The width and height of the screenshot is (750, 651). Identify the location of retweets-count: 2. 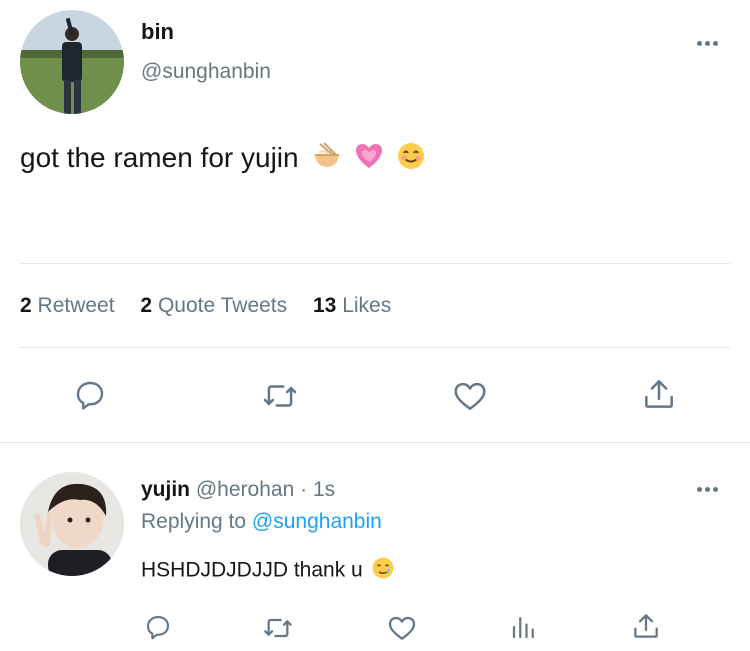
(26, 305).